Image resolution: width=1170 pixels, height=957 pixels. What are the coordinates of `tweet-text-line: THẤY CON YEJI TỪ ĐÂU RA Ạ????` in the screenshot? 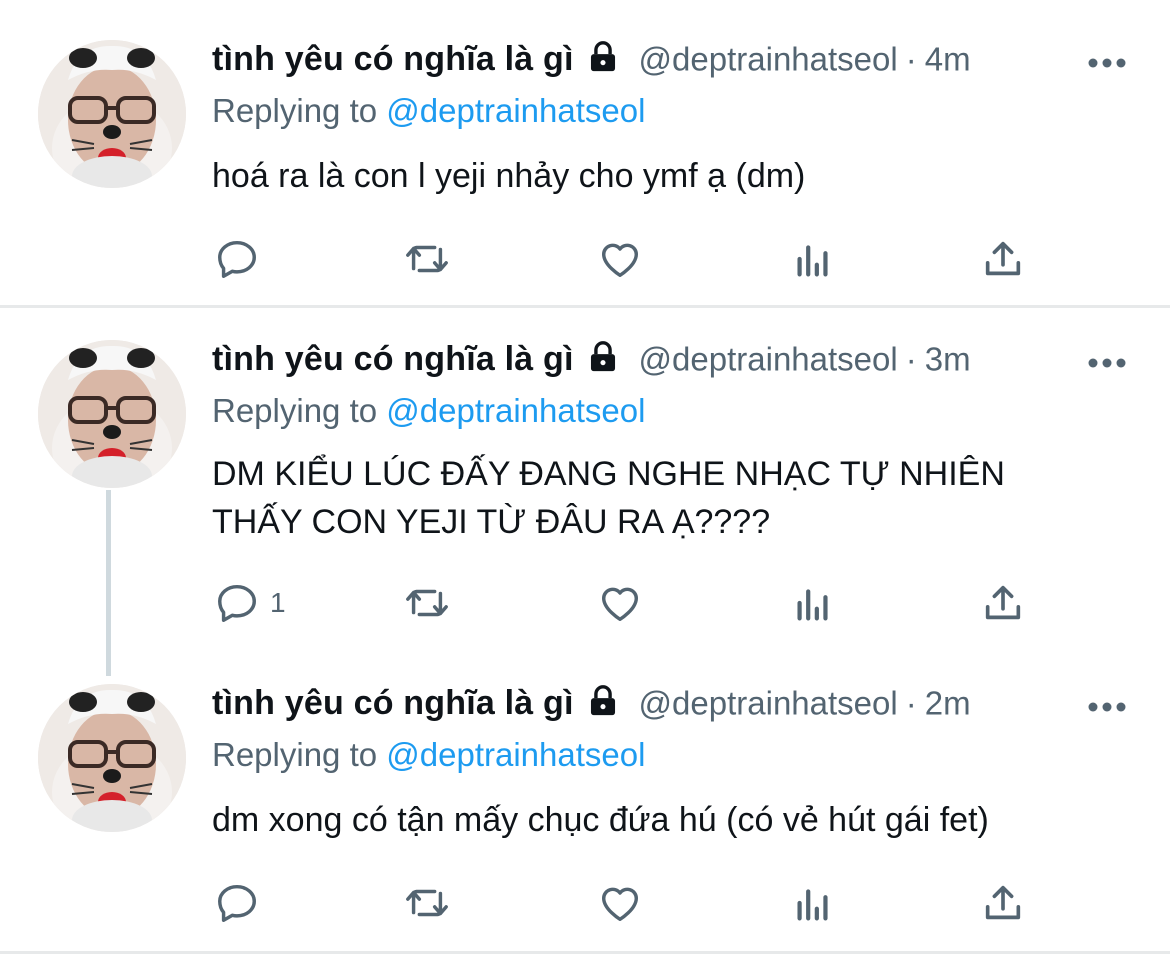 It's located at (491, 522).